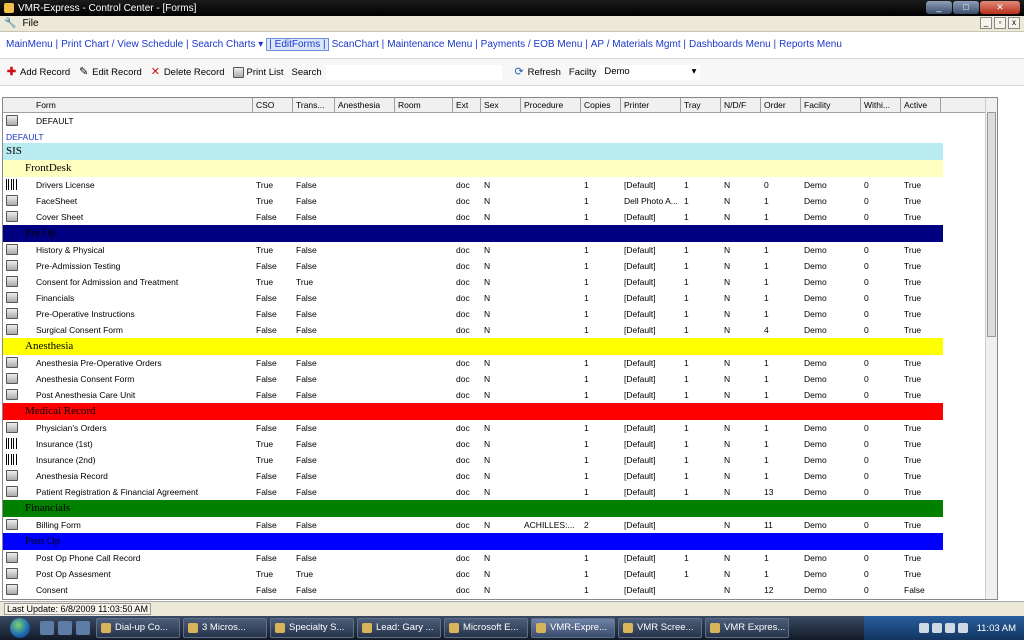 This screenshot has height=640, width=1024. What do you see at coordinates (991, 348) in the screenshot?
I see `vertical-scrollbar` at bounding box center [991, 348].